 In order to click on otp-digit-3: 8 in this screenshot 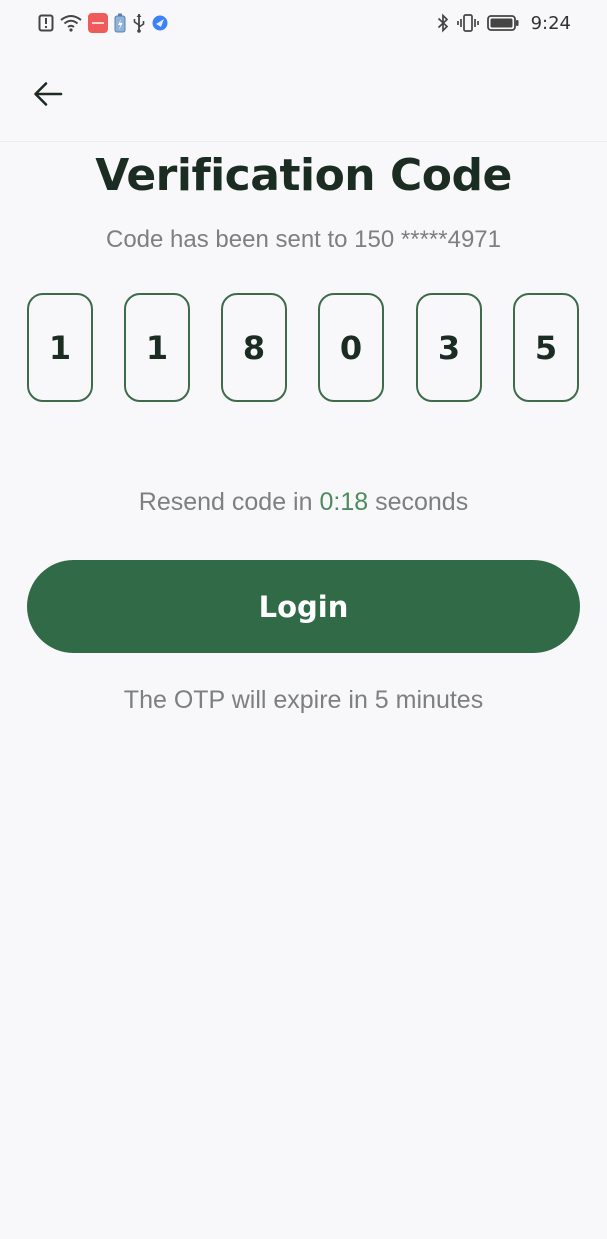, I will do `click(254, 347)`.